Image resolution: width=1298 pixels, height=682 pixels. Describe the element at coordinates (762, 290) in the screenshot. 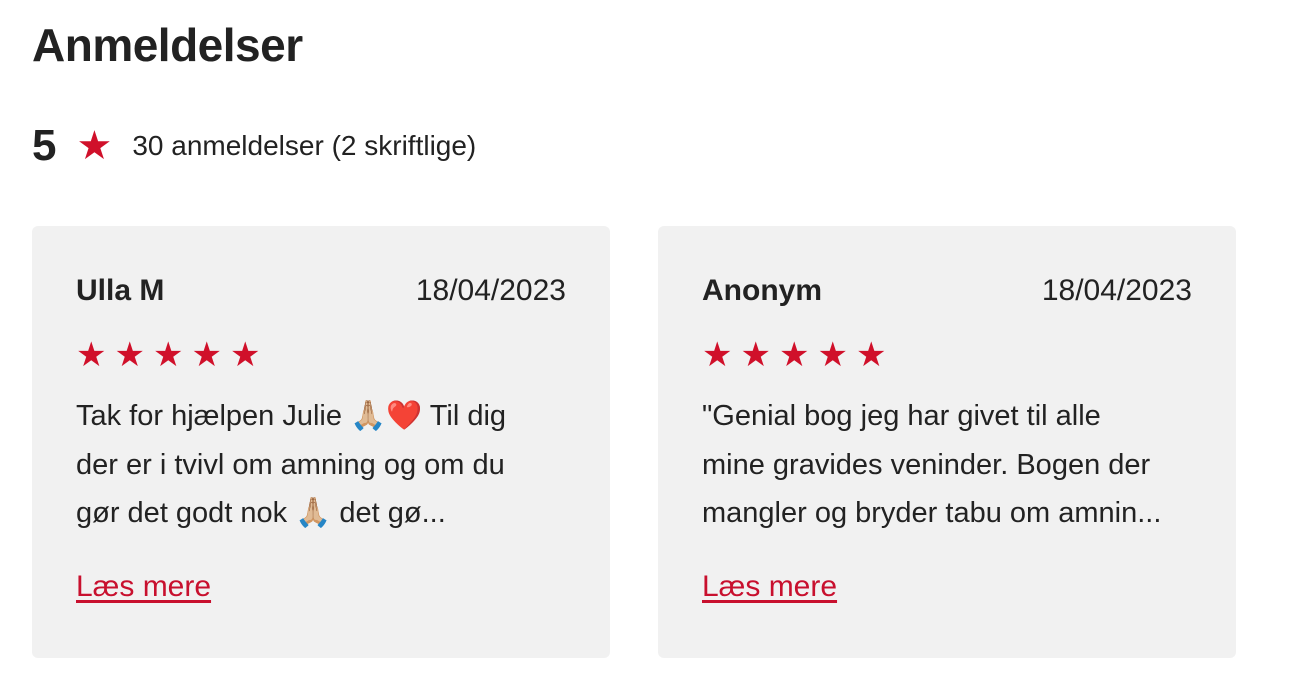

I see `review-author: Anonym` at that location.